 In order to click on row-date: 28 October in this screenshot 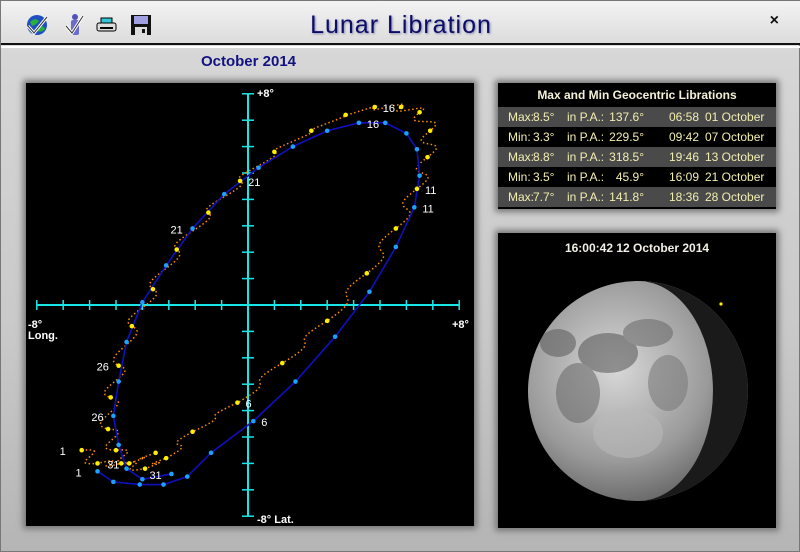, I will do `click(735, 197)`.